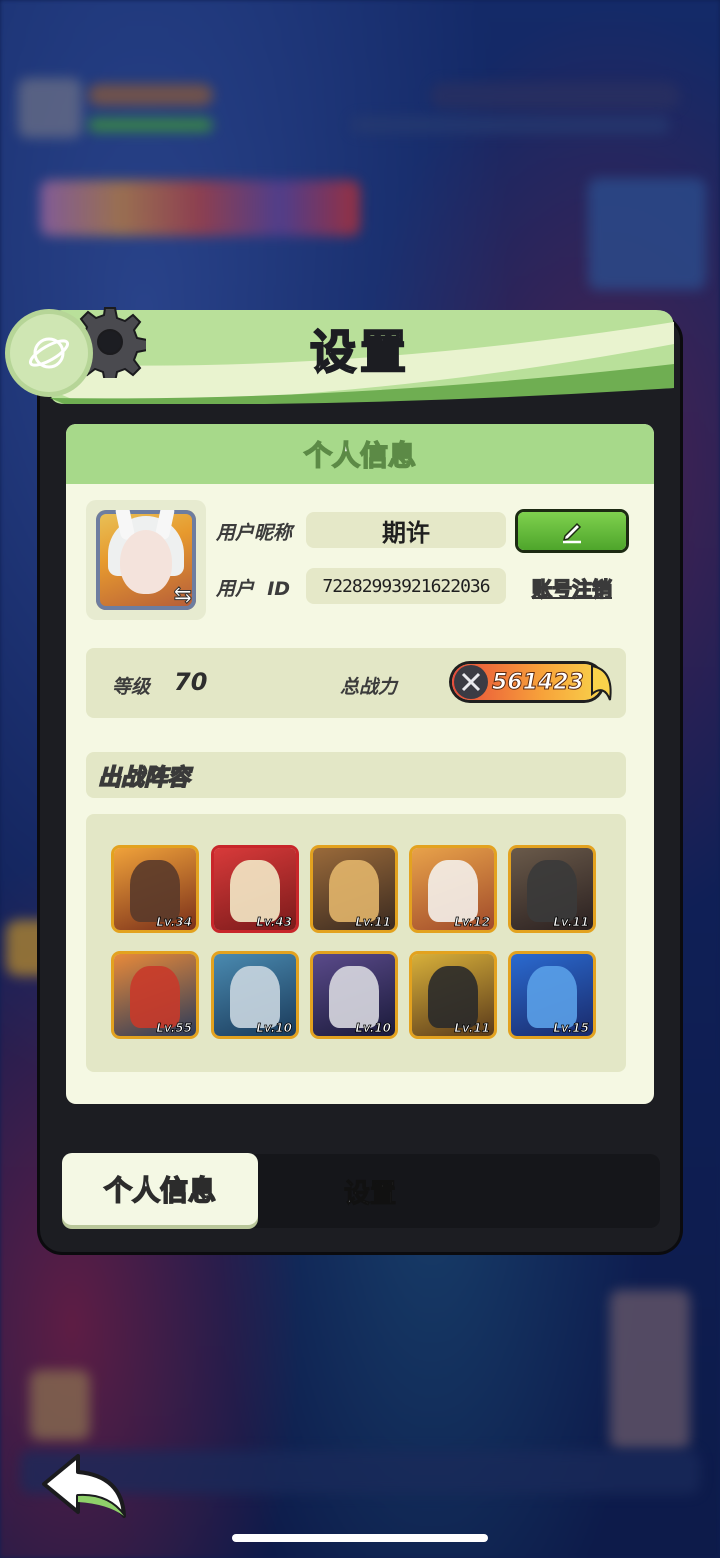  I want to click on hero-slot: Lv.43, so click(255, 889).